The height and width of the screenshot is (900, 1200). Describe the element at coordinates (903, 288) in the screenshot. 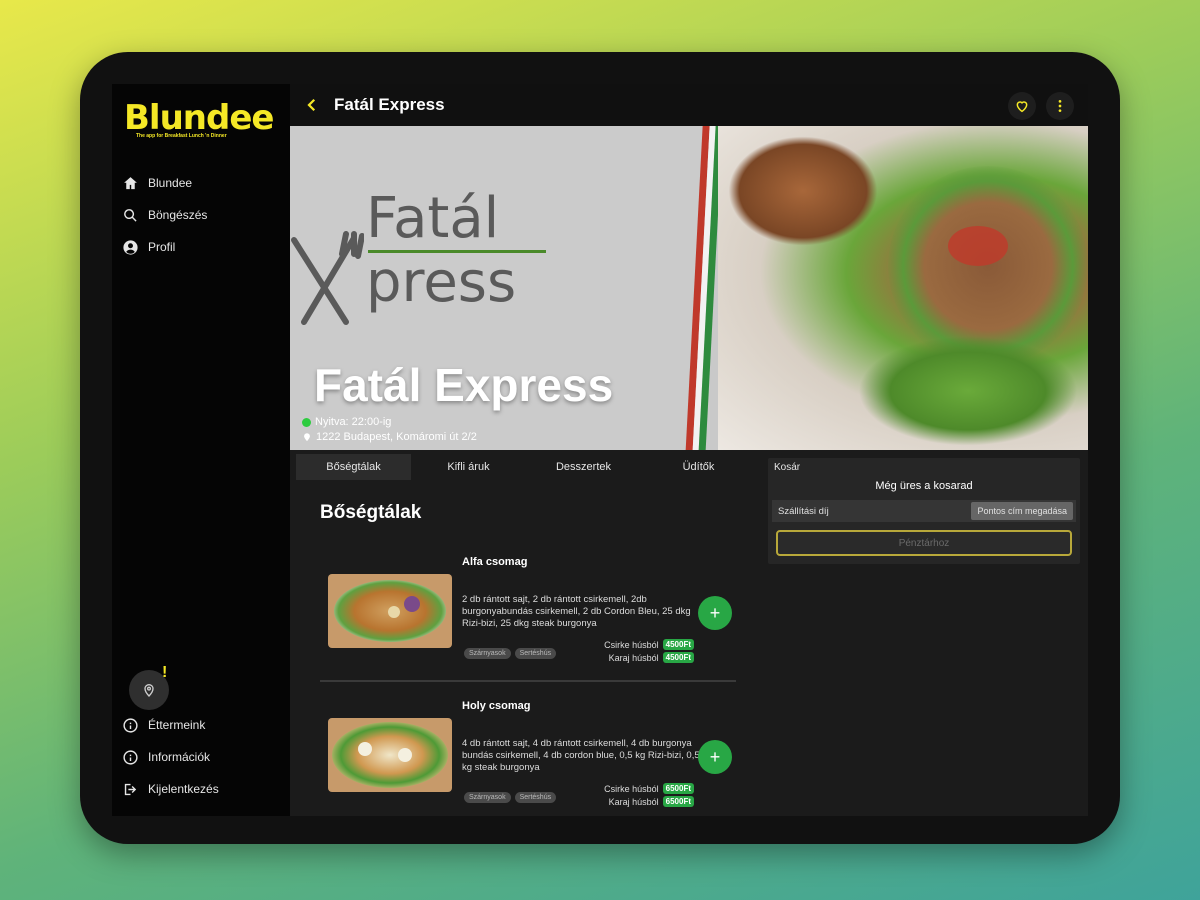

I see `banner-food-photo` at that location.